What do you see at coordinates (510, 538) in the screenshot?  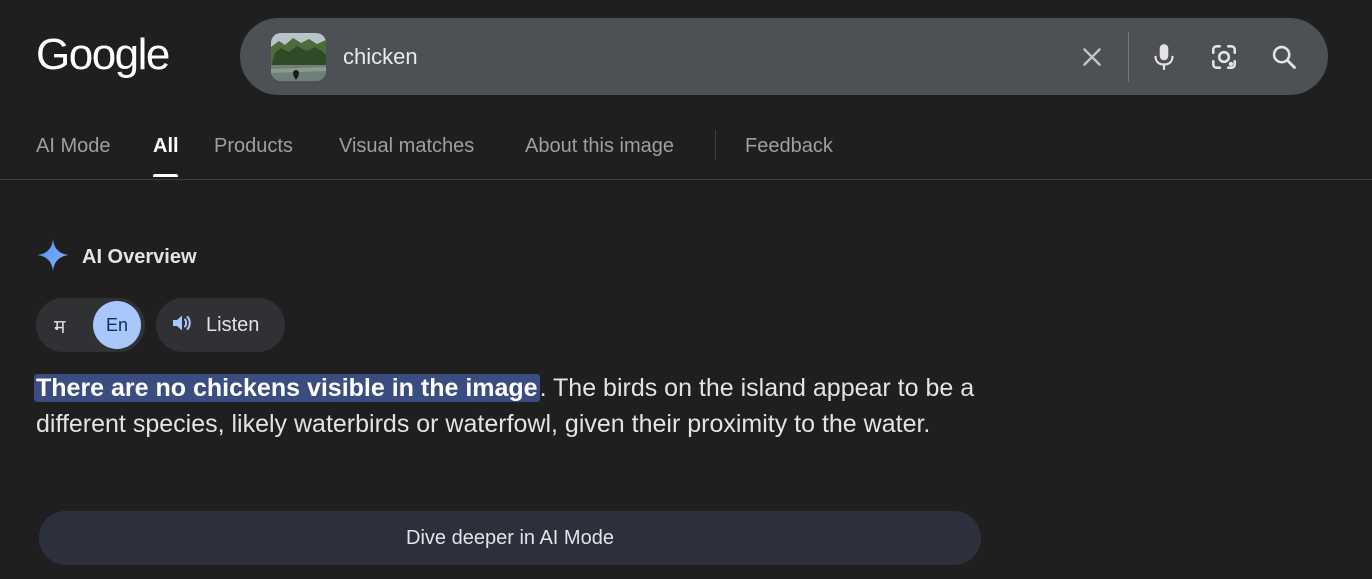 I see `dive-deeper-button: Dive deeper in AI Mode` at bounding box center [510, 538].